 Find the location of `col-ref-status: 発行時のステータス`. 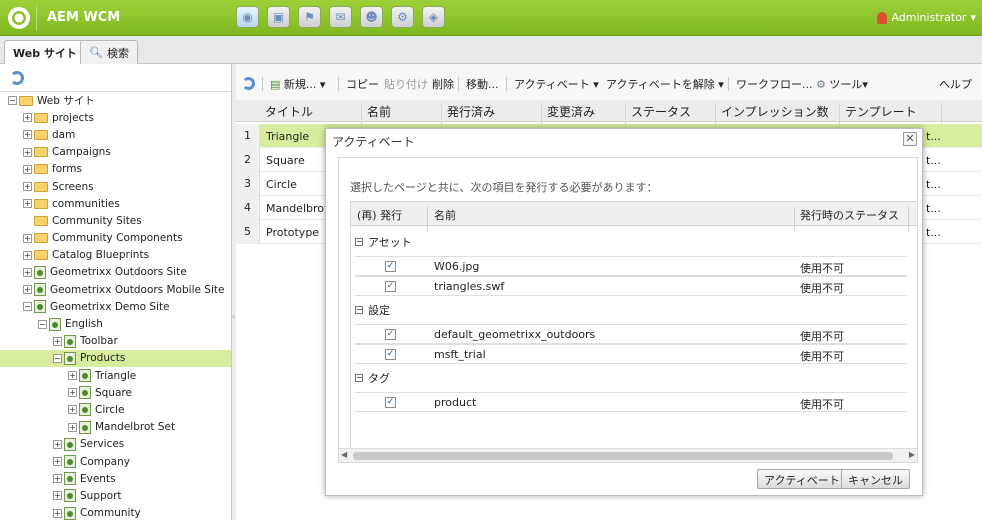

col-ref-status: 発行時のステータス is located at coordinates (849, 215).